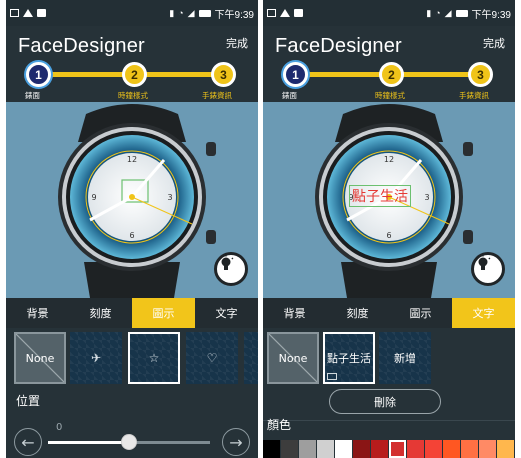 This screenshot has width=521, height=458. What do you see at coordinates (88, 442) in the screenshot?
I see `position-slider-fill` at bounding box center [88, 442].